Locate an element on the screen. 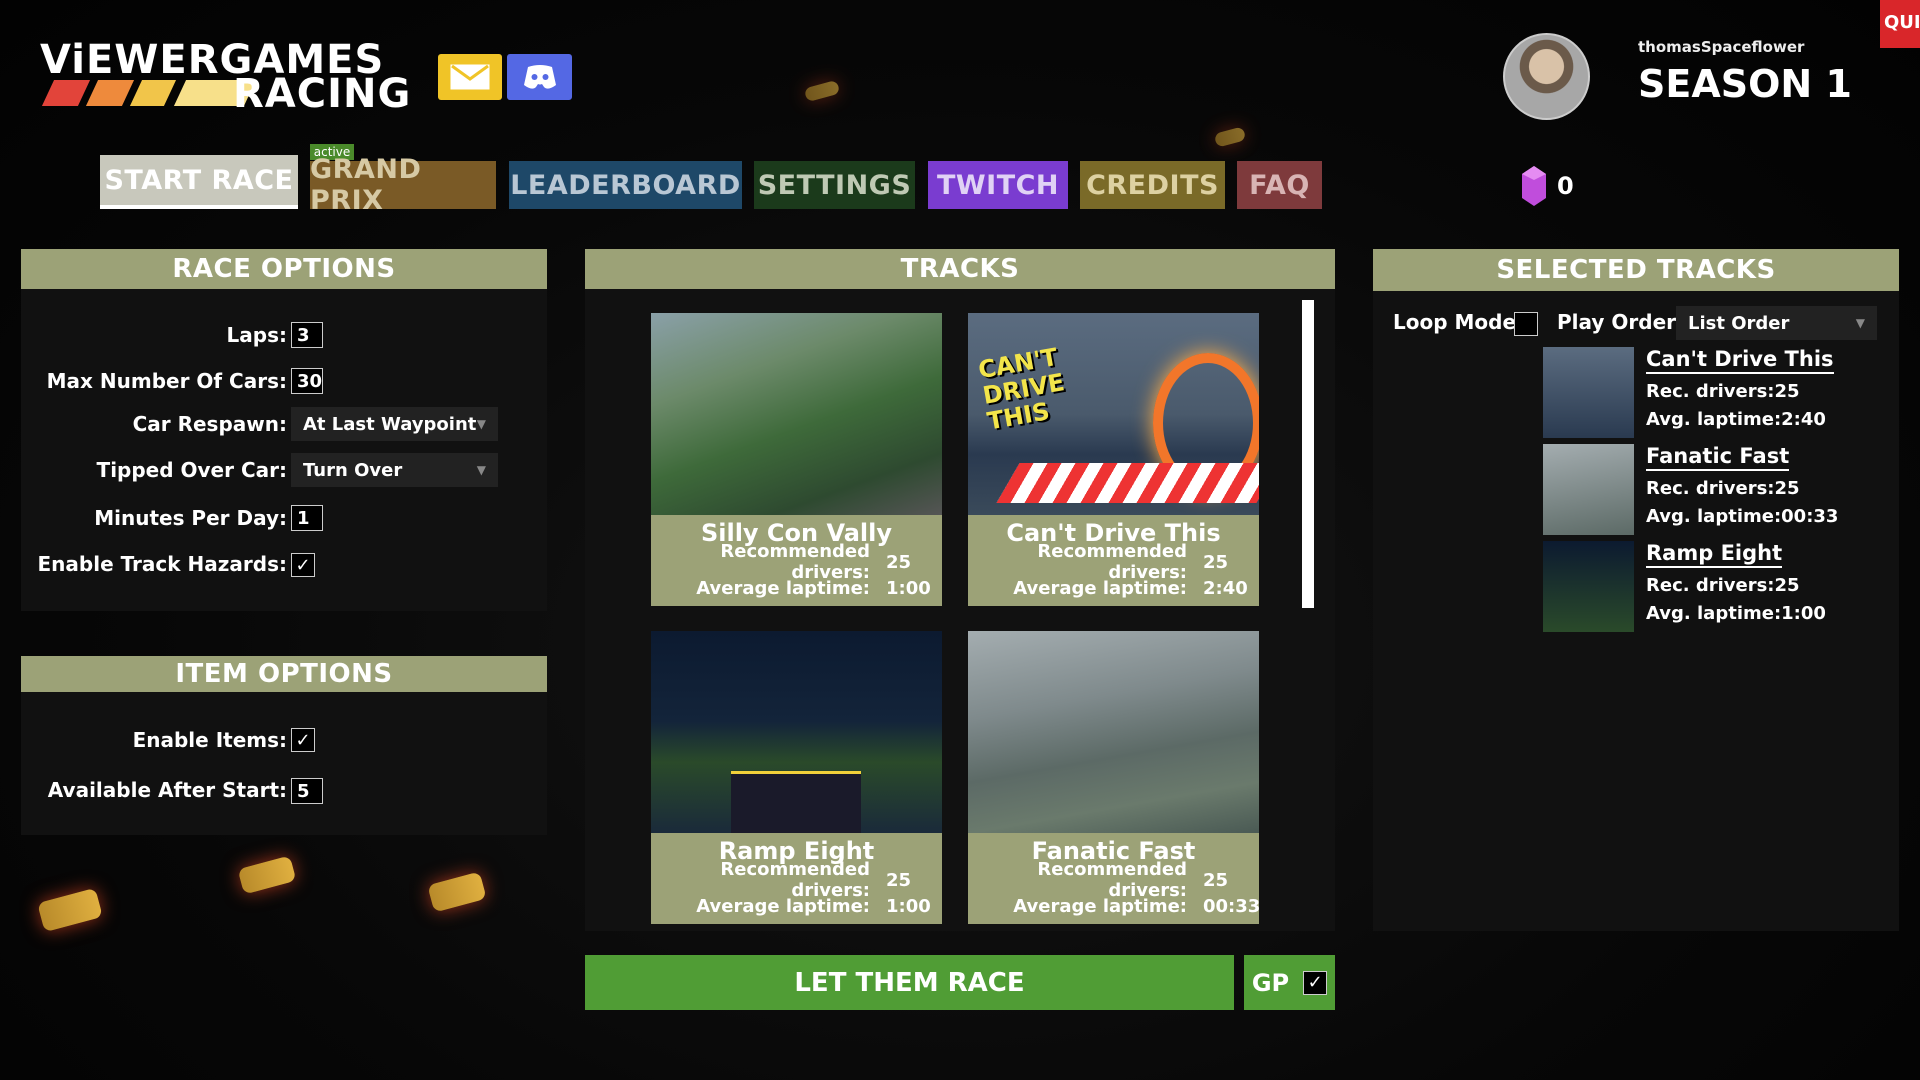  tipped-select: Turn Over ▼ is located at coordinates (394, 470).